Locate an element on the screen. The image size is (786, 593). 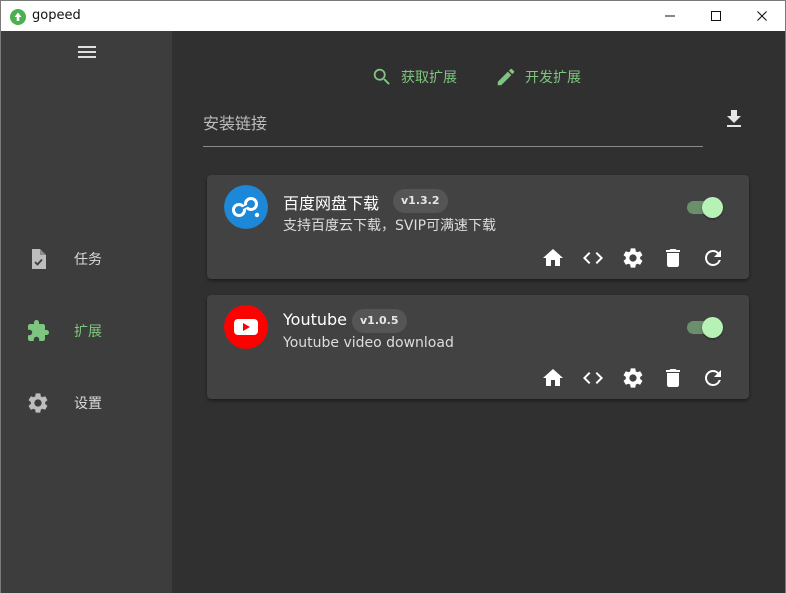
sidebar-item-label: 设置 is located at coordinates (88, 404).